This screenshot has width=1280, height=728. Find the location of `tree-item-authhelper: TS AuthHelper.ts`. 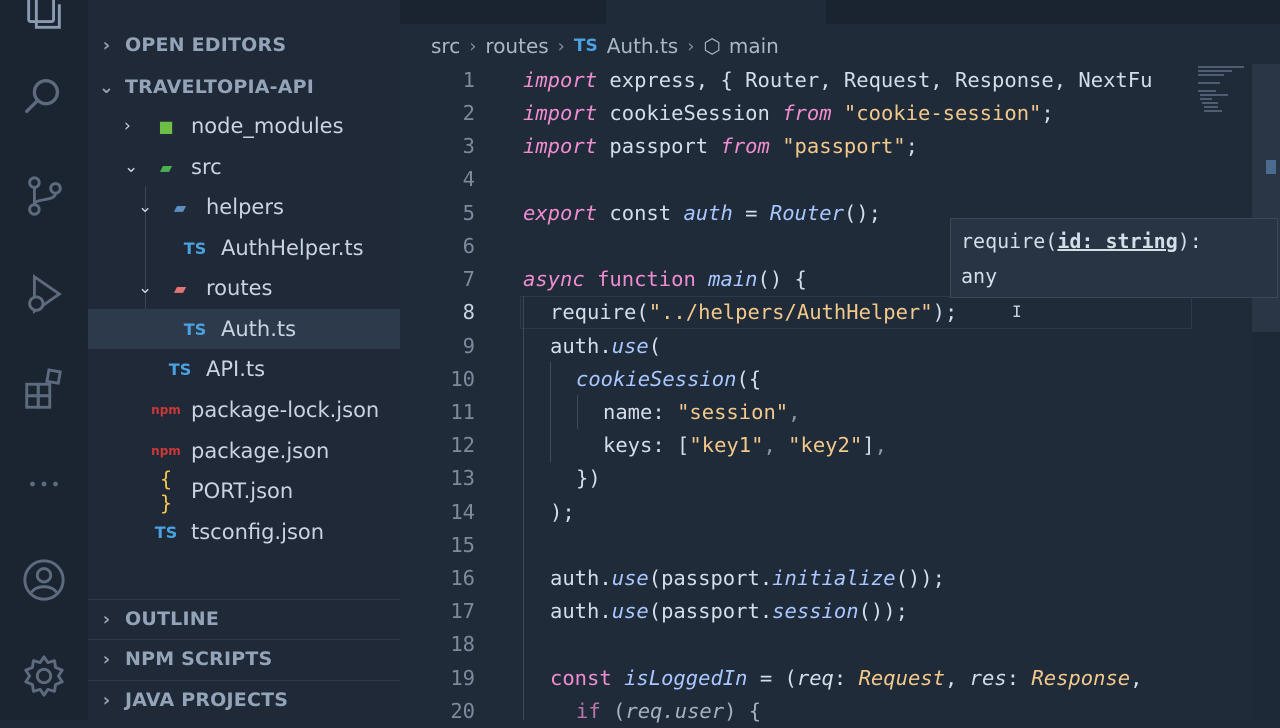

tree-item-authhelper: TS AuthHelper.ts is located at coordinates (244, 248).